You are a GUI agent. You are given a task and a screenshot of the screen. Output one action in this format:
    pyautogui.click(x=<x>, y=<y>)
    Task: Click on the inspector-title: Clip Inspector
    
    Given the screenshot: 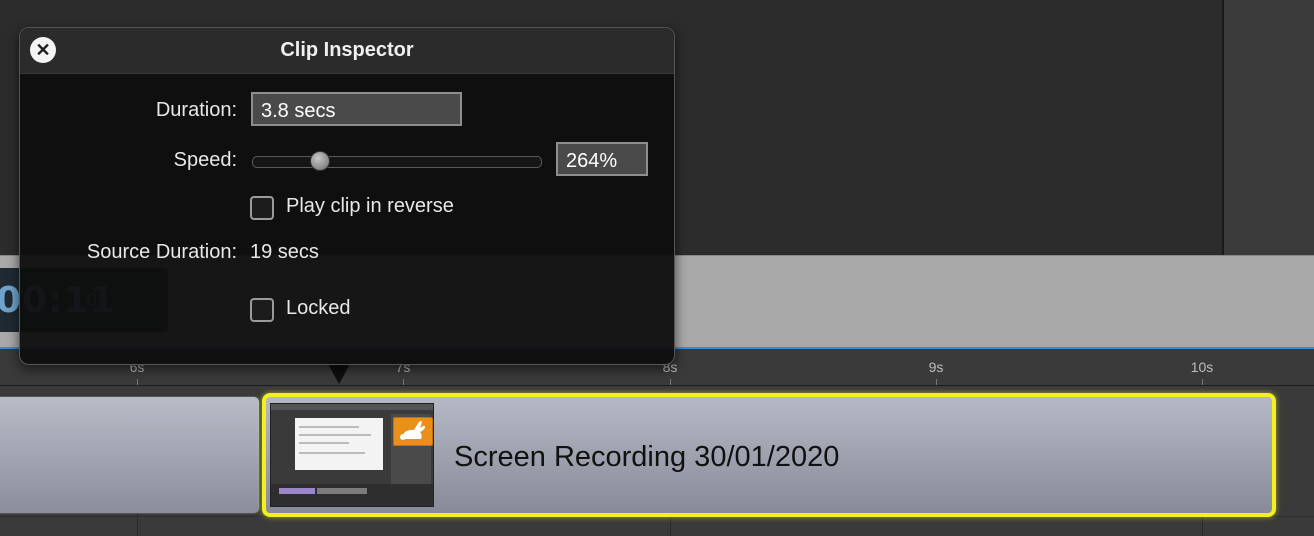 What is the action you would take?
    pyautogui.click(x=347, y=50)
    